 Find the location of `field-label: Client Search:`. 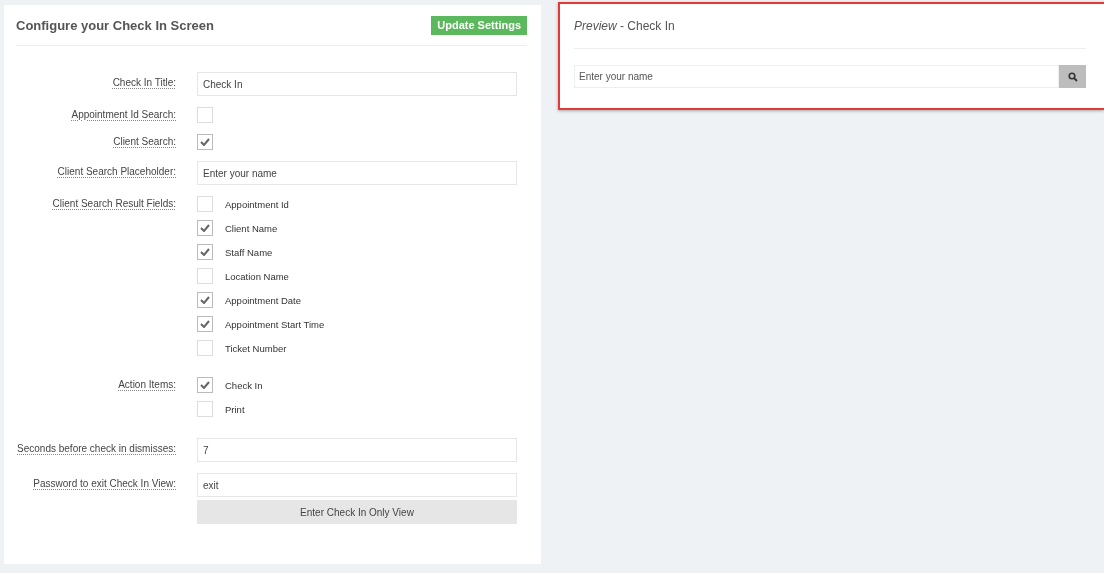

field-label: Client Search: is located at coordinates (144, 142).